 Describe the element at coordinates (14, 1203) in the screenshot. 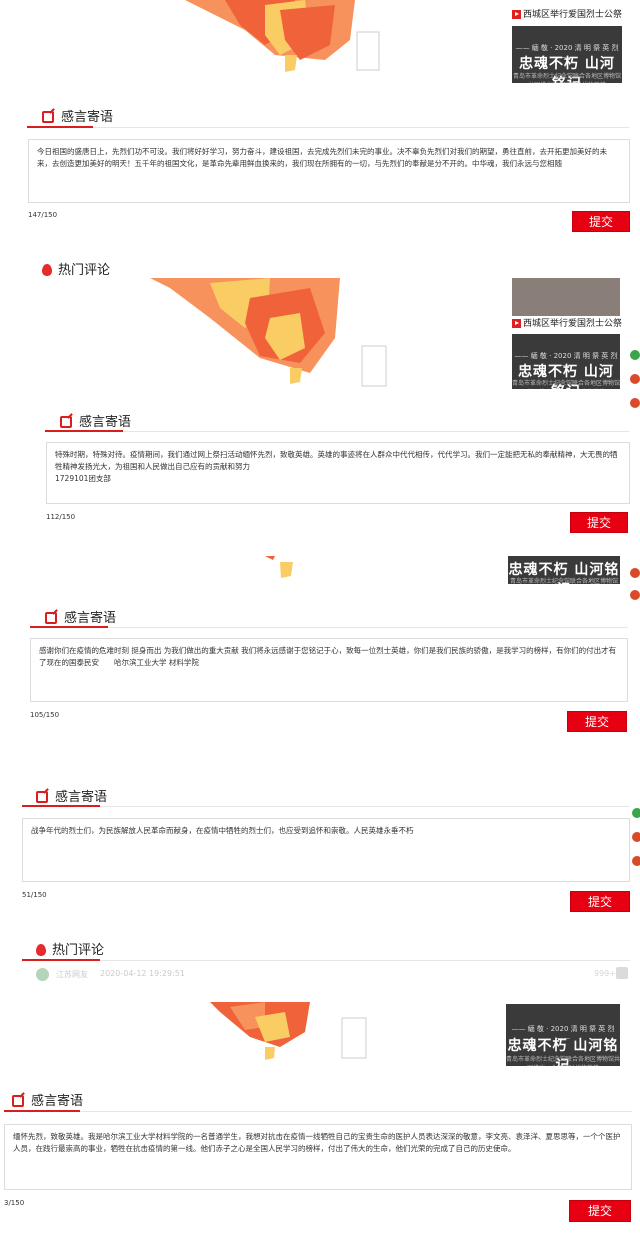

I see `char-counter: 3/150` at that location.